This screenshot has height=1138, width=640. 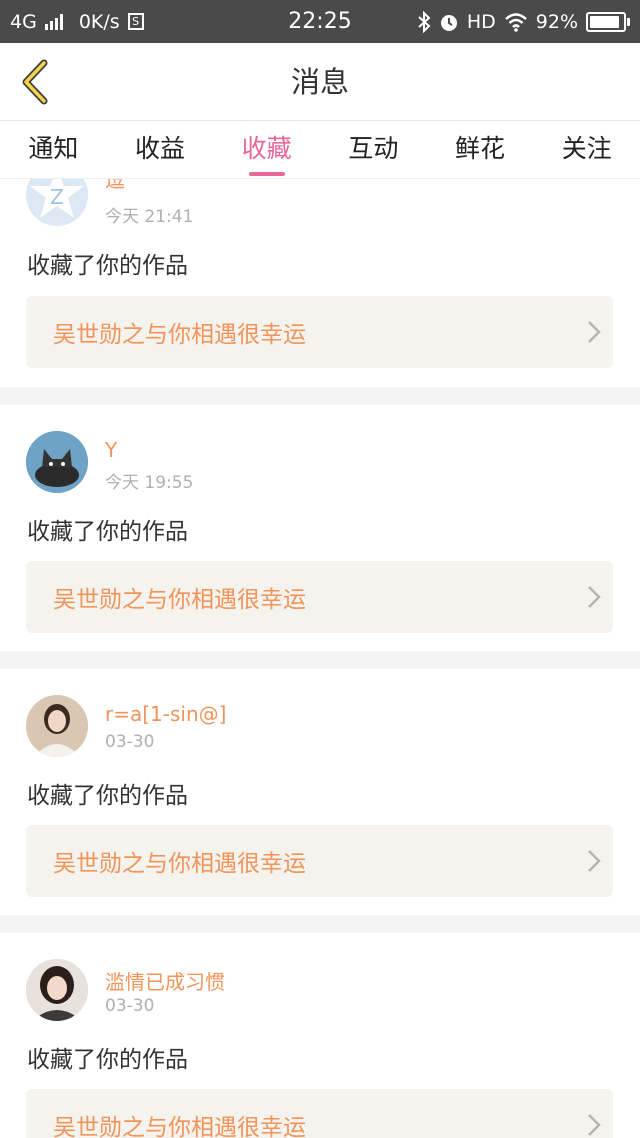 What do you see at coordinates (165, 714) in the screenshot?
I see `user-name: r=a[1-sin@]` at bounding box center [165, 714].